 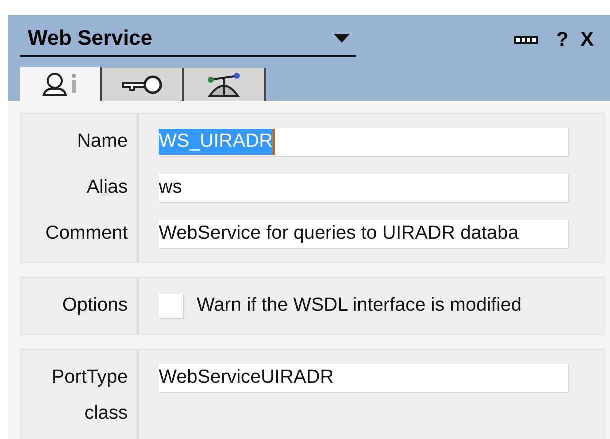 I want to click on field-label: PortType class, so click(x=90, y=396).